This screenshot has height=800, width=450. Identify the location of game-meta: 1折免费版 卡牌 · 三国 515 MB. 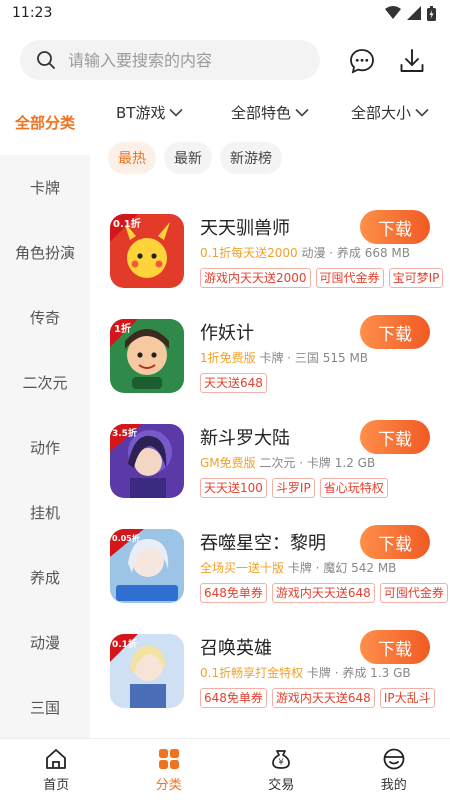
(284, 357).